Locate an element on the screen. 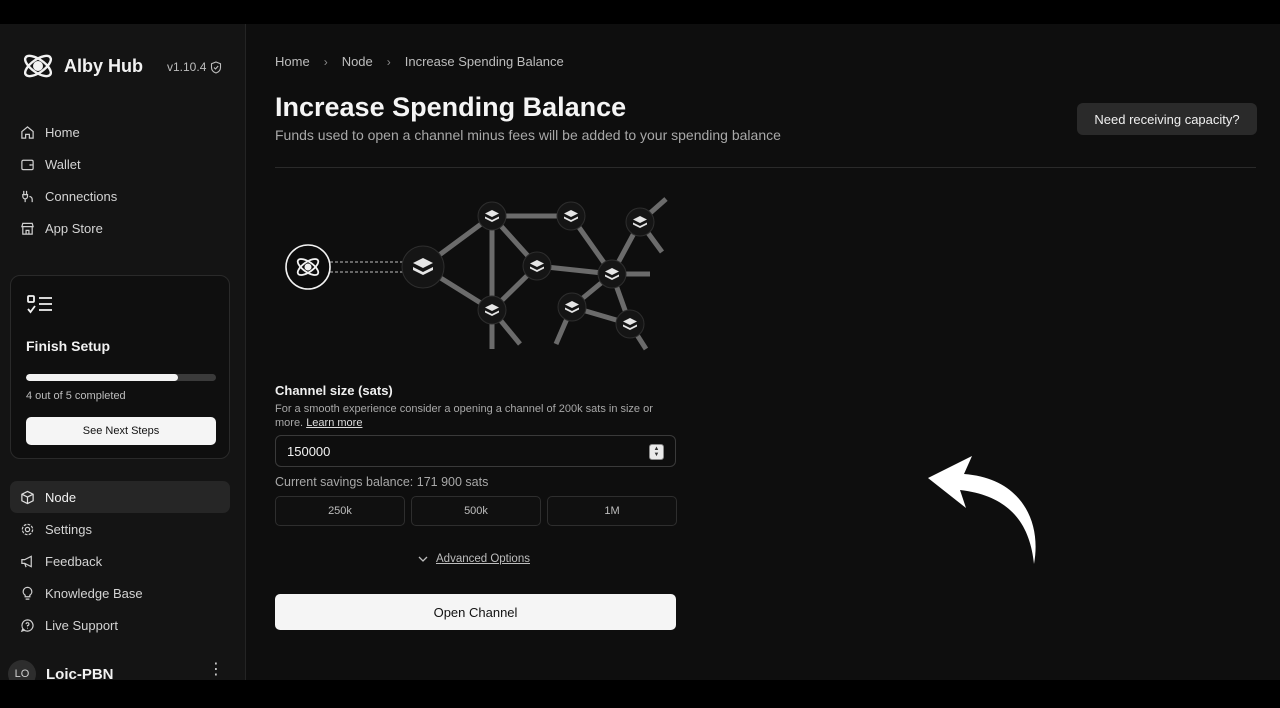  channel-size-input is located at coordinates (475, 451).